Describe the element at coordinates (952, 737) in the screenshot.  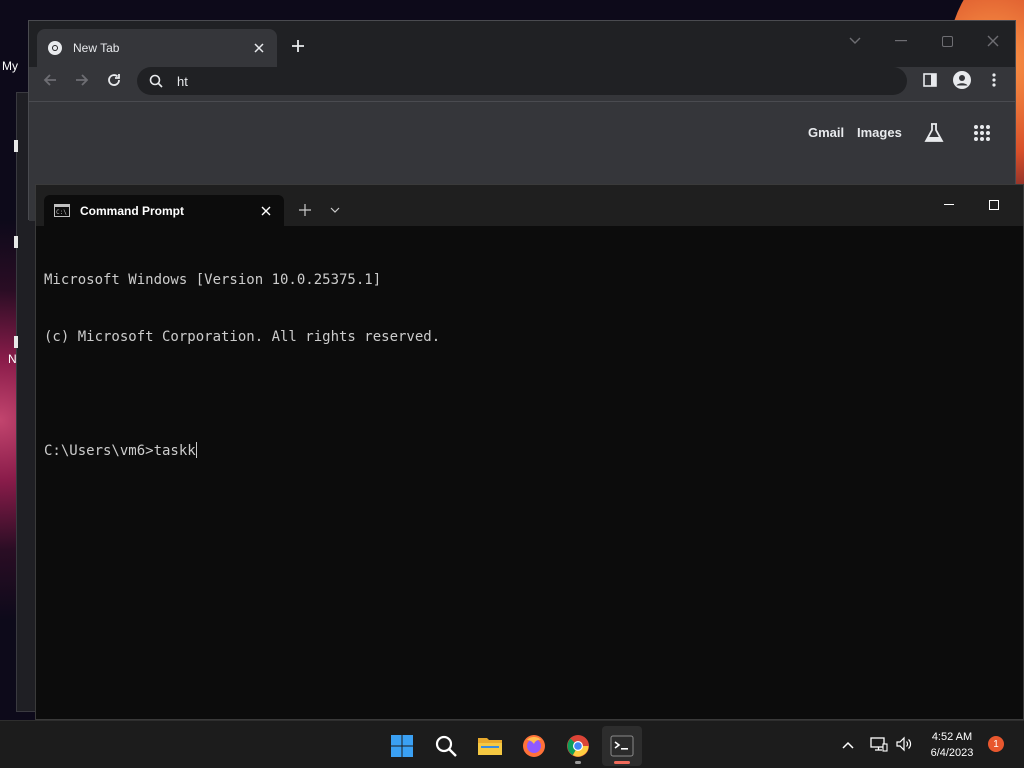
I see `clock-time: 4:52 AM` at that location.